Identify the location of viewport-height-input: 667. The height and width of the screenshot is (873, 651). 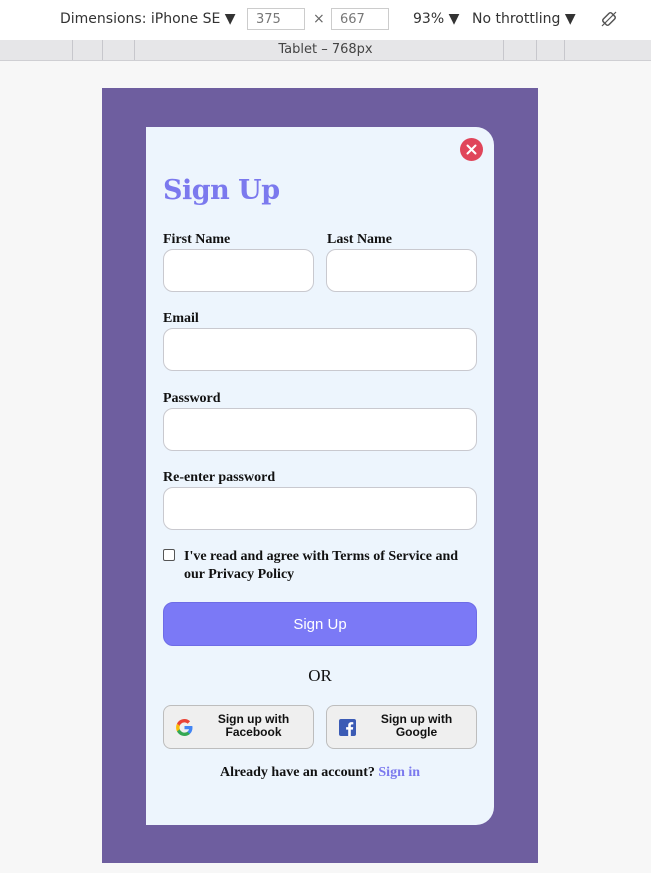
(360, 19).